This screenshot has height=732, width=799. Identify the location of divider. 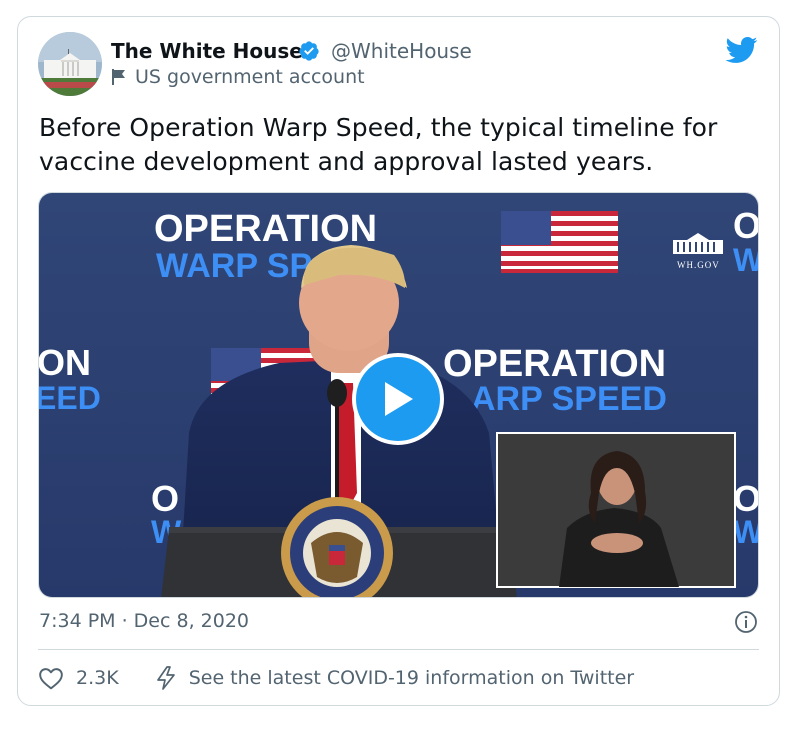
(398, 649).